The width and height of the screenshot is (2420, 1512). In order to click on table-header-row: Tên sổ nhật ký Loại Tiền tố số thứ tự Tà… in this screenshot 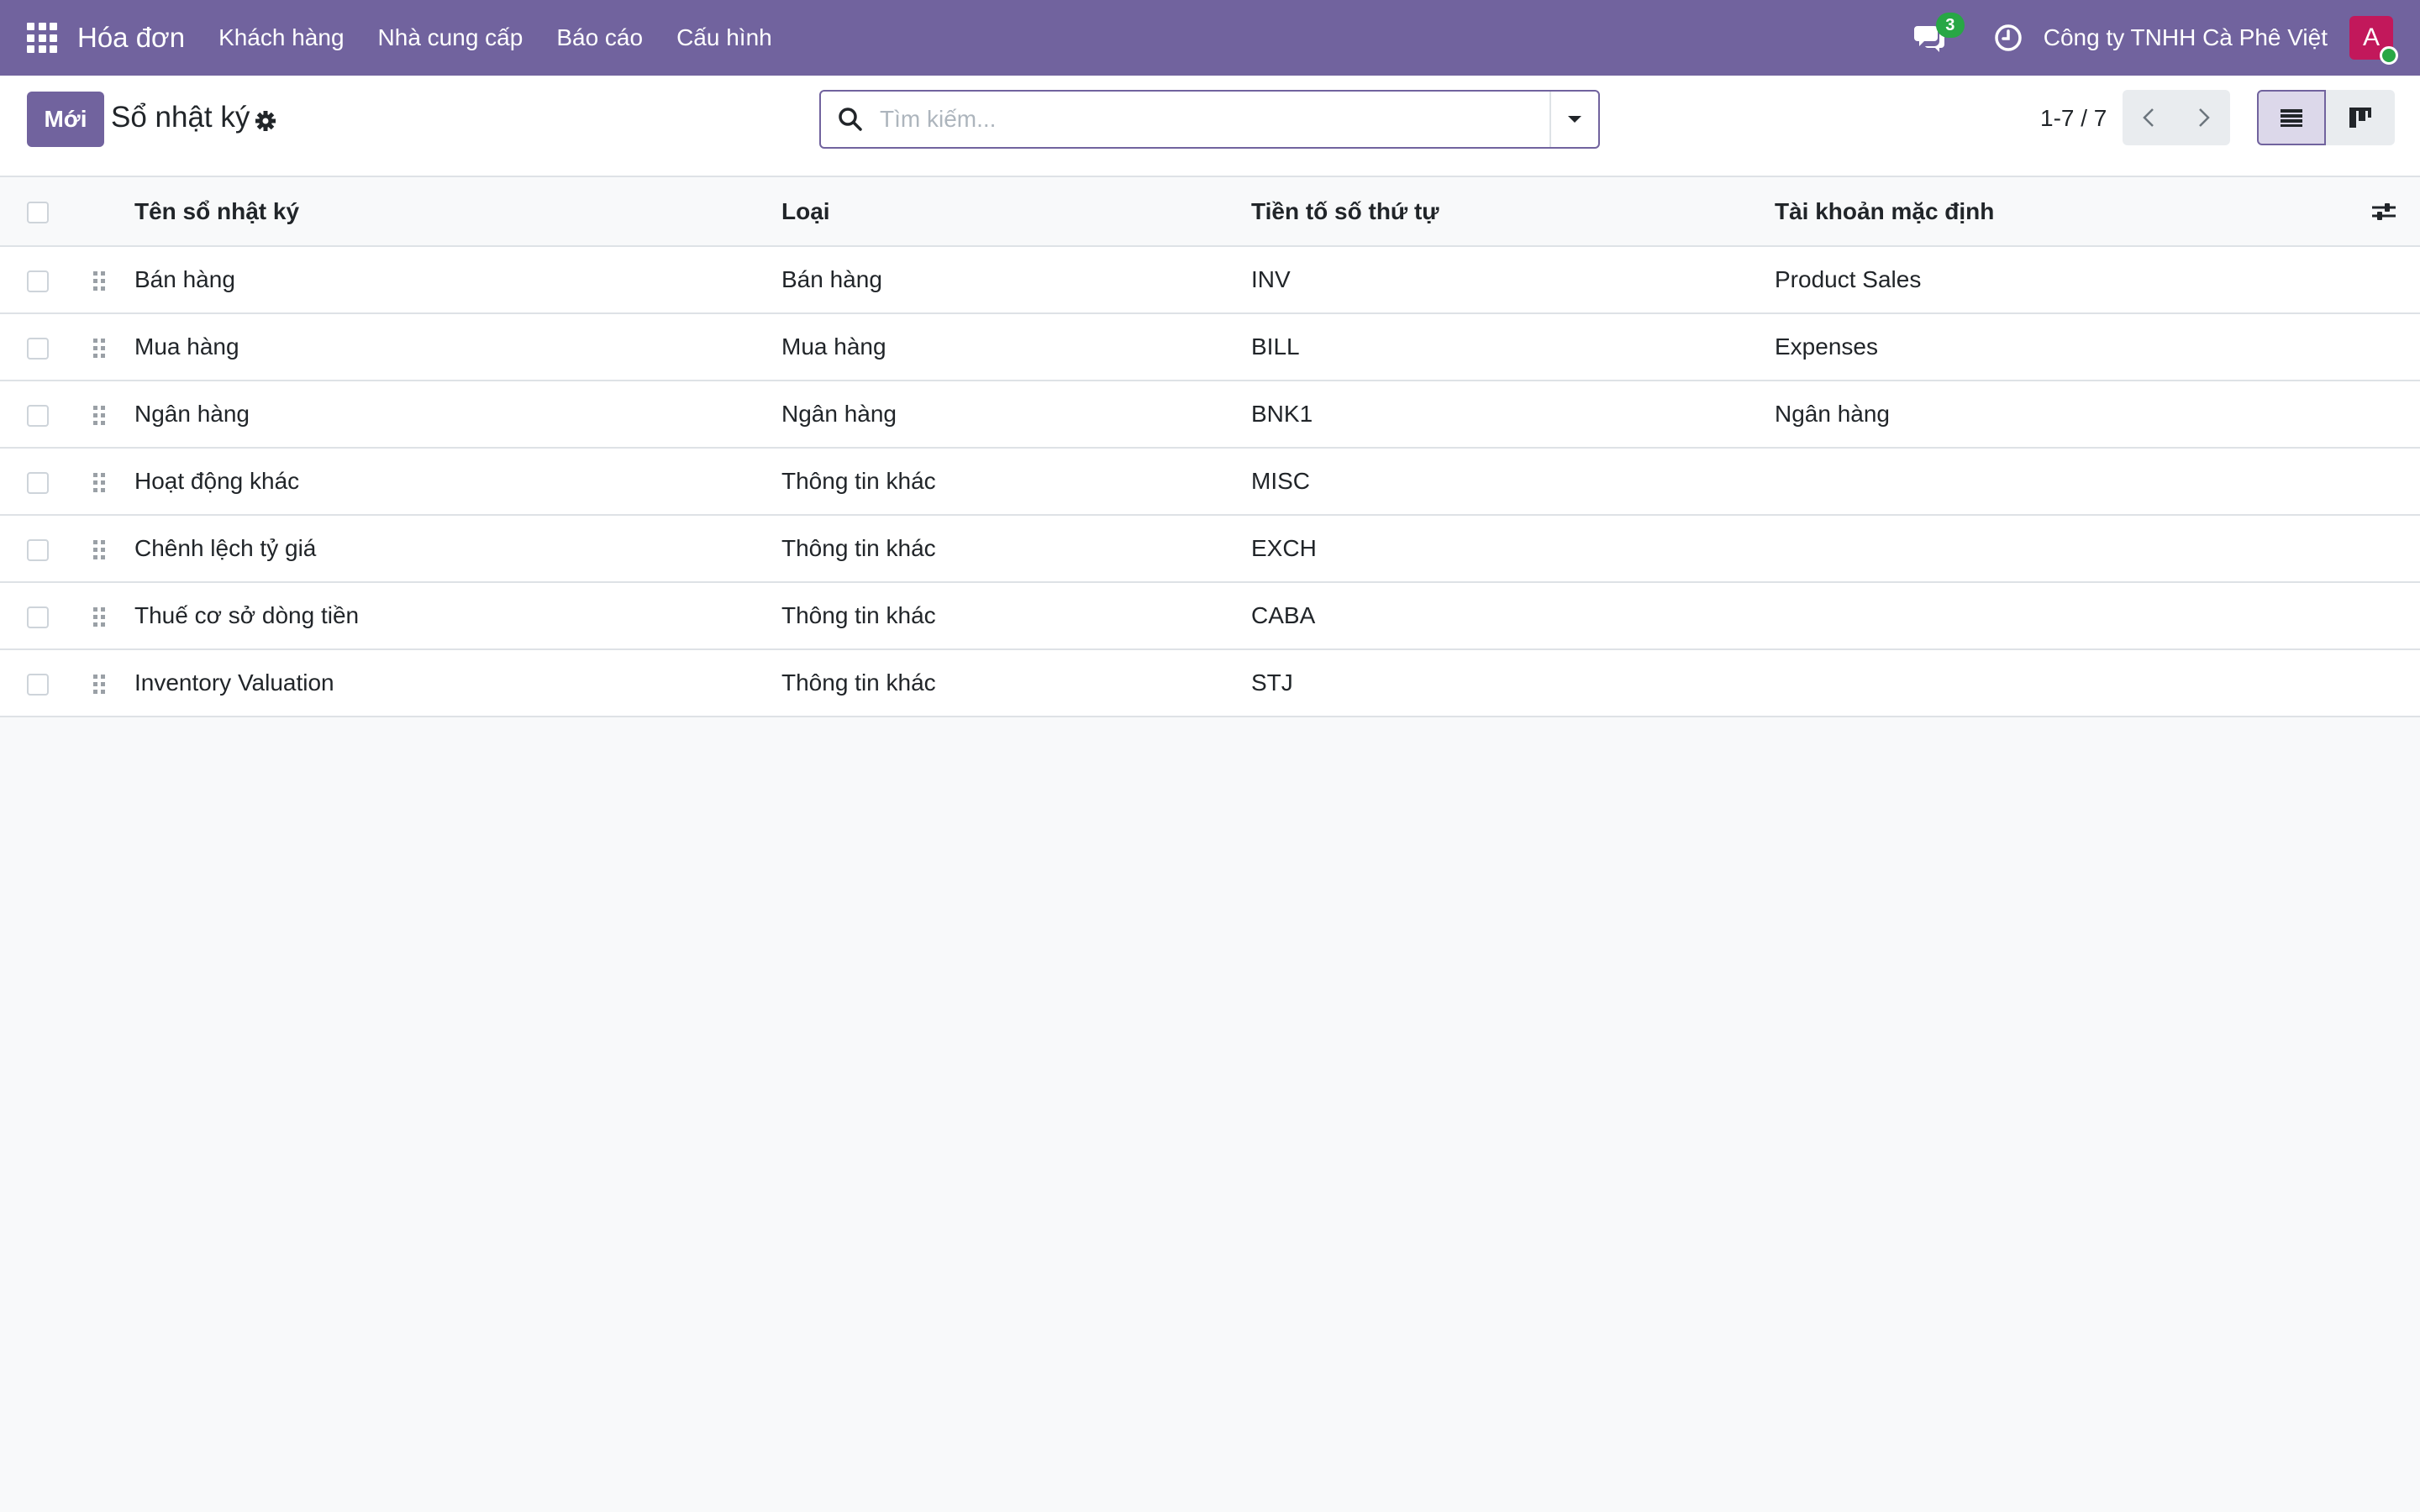, I will do `click(1210, 212)`.